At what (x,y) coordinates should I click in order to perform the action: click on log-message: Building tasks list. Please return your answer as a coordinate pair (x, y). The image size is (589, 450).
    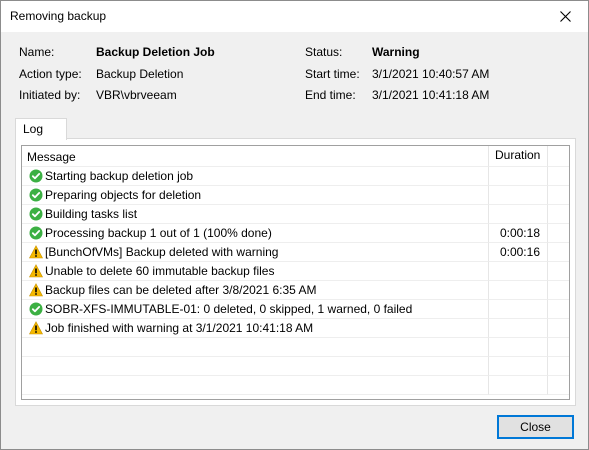
    Looking at the image, I should click on (91, 214).